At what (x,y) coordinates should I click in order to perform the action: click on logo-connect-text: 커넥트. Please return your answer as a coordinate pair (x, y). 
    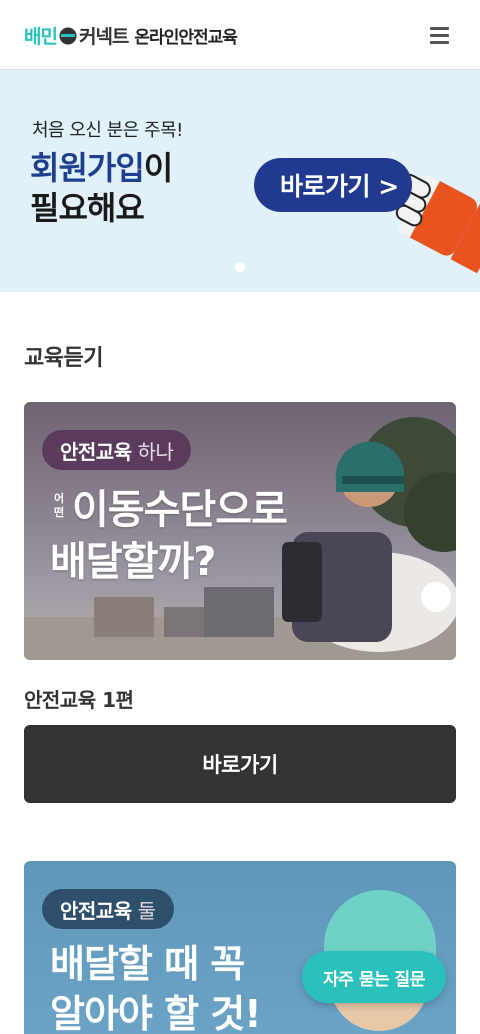
    Looking at the image, I should click on (103, 36).